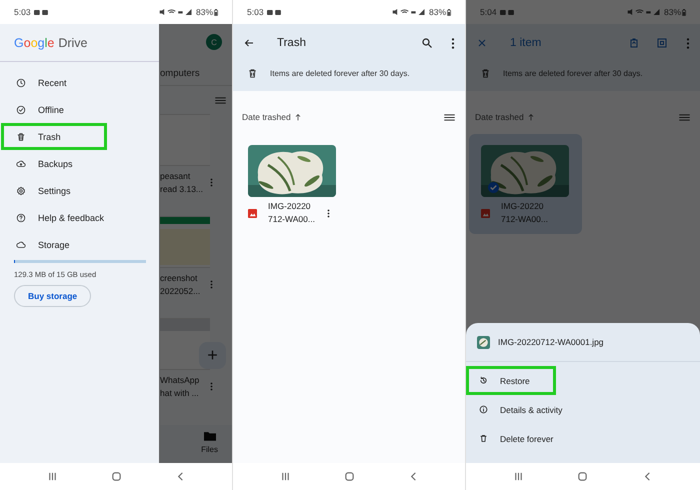 The width and height of the screenshot is (700, 490). I want to click on file-name: IMG-20220712-WA0001.jpg, so click(551, 342).